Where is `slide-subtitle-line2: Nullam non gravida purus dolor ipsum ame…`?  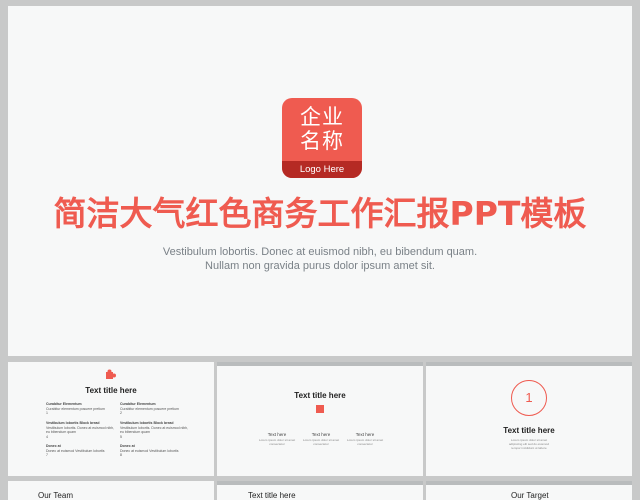
slide-subtitle-line2: Nullam non gravida purus dolor ipsum ame… is located at coordinates (320, 266).